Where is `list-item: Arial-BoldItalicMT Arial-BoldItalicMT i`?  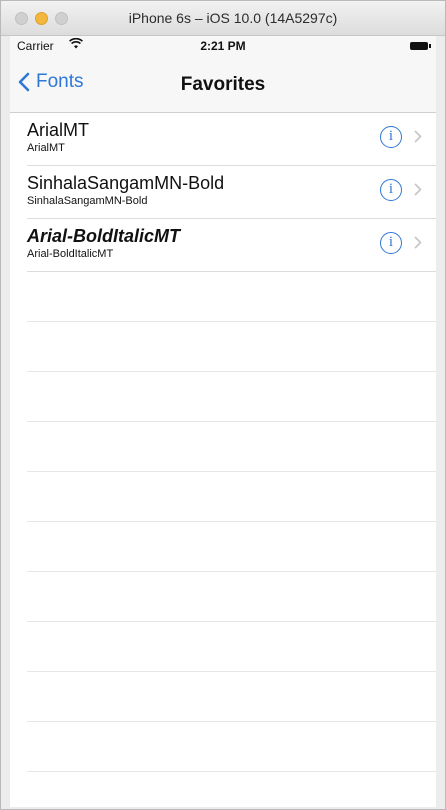 list-item: Arial-BoldItalicMT Arial-BoldItalicMT i is located at coordinates (231, 245).